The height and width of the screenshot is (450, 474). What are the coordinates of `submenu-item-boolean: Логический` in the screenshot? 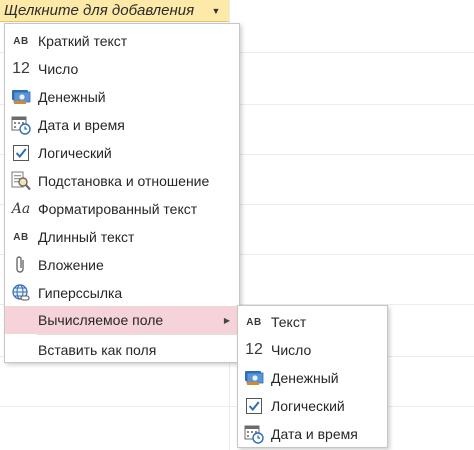 It's located at (312, 406).